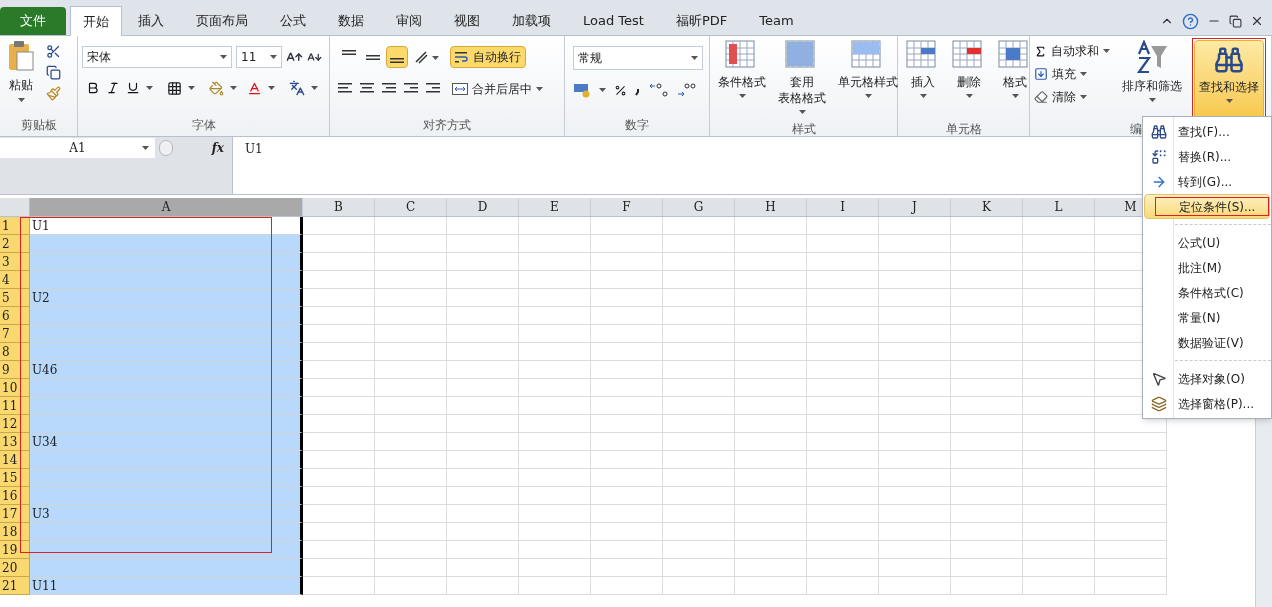  I want to click on table-cell: U46, so click(166, 370).